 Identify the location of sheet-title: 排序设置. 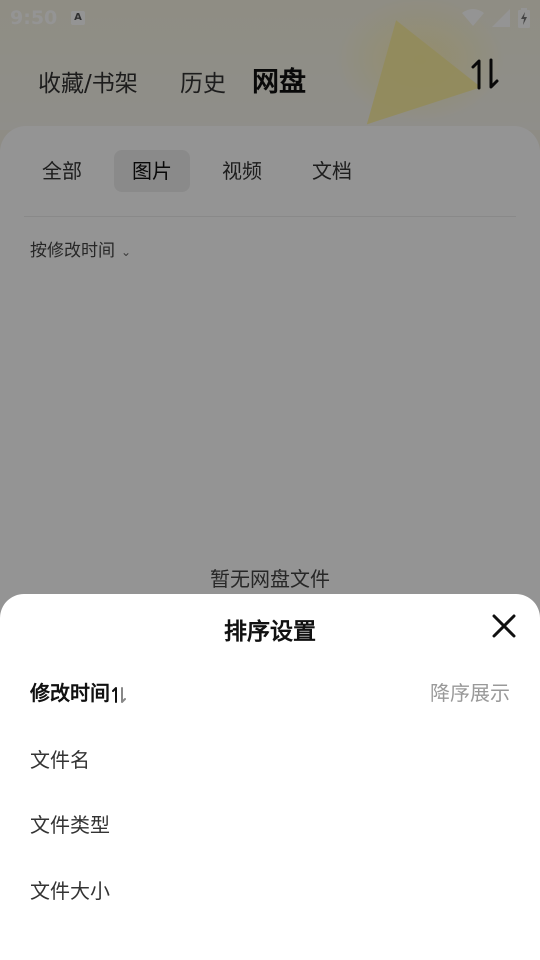
(270, 632).